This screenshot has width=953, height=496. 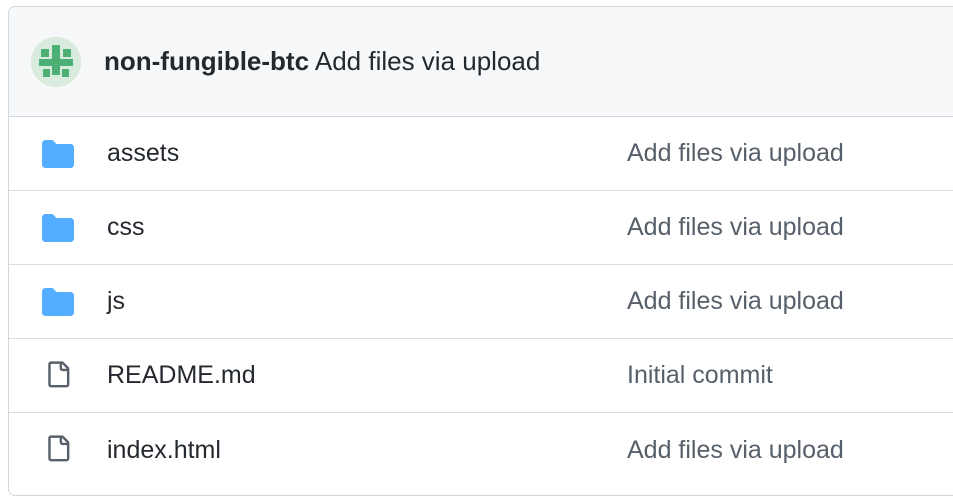 I want to click on file-name-link: css, so click(x=126, y=227).